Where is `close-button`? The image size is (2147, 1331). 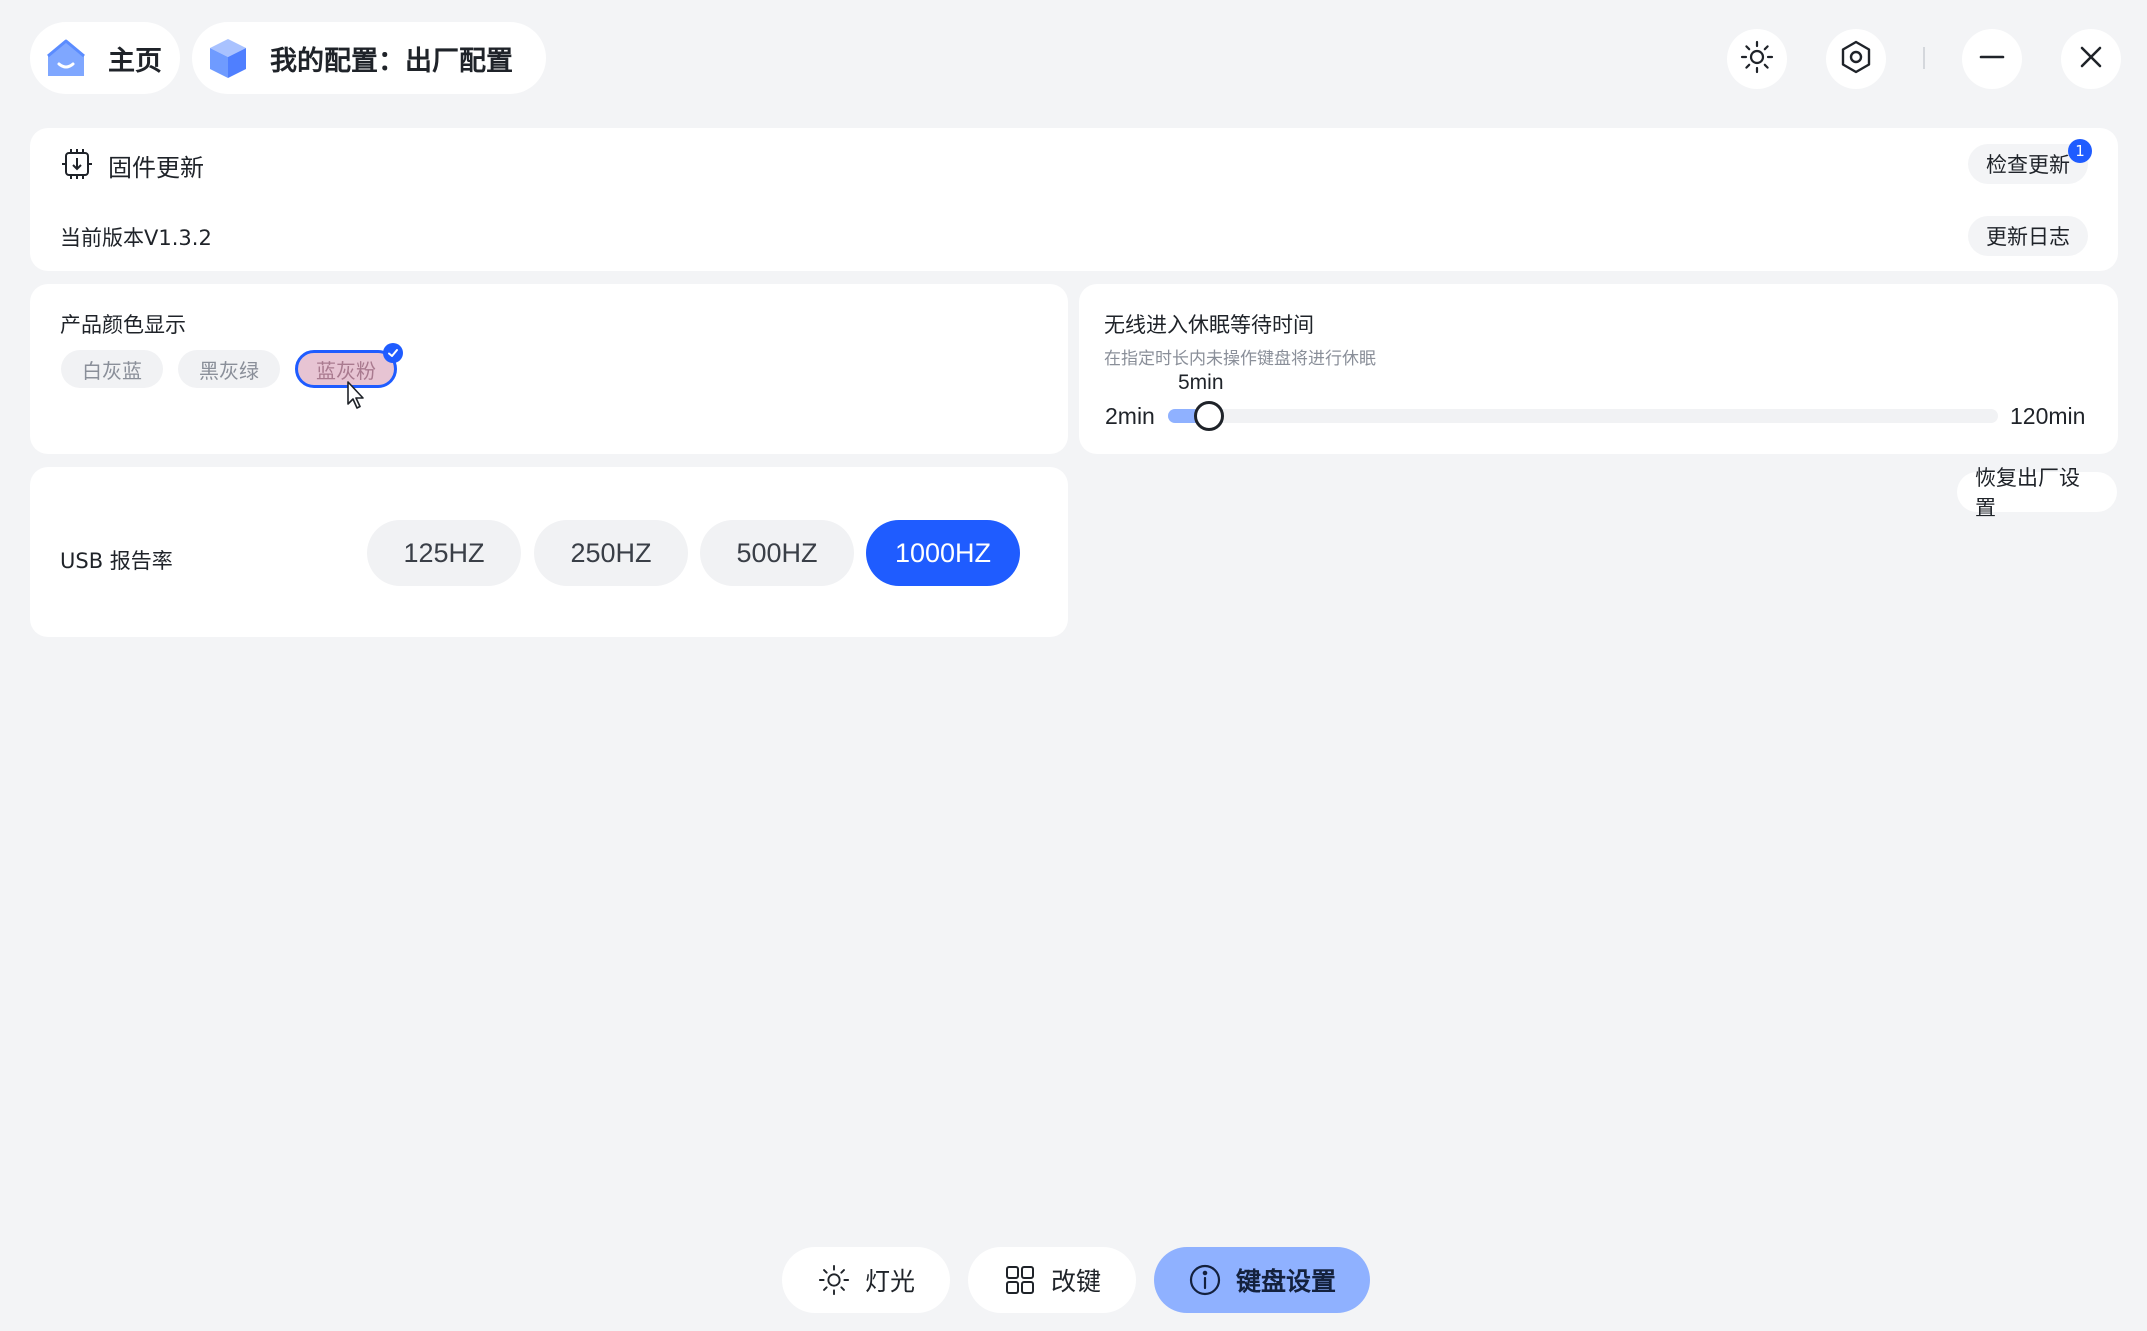 close-button is located at coordinates (2091, 59).